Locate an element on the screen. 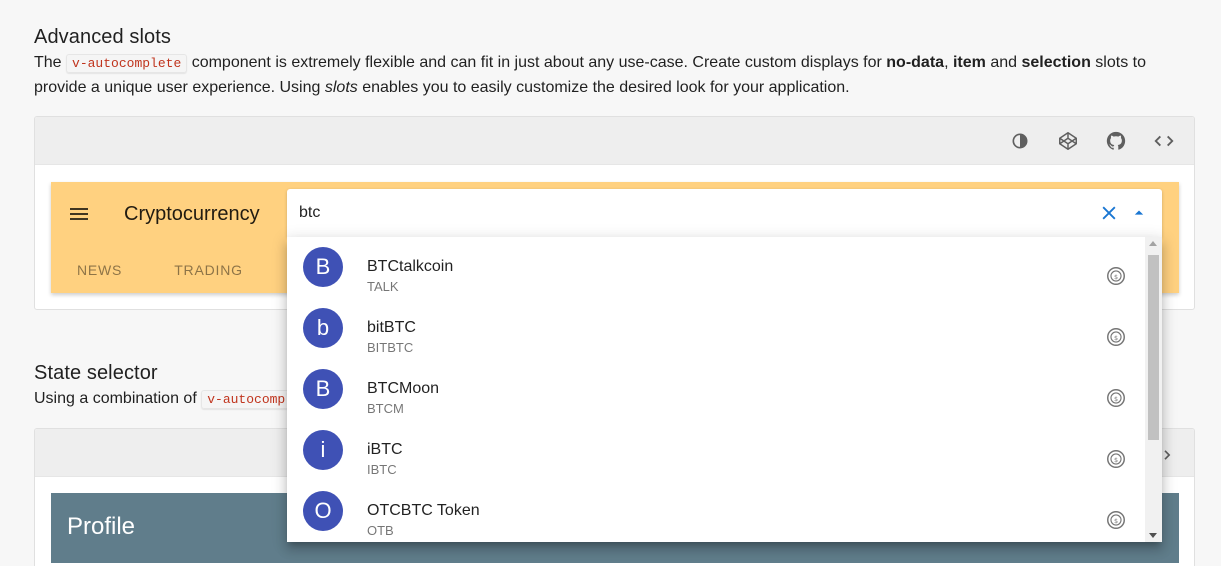 This screenshot has width=1221, height=566. avatar: i is located at coordinates (323, 450).